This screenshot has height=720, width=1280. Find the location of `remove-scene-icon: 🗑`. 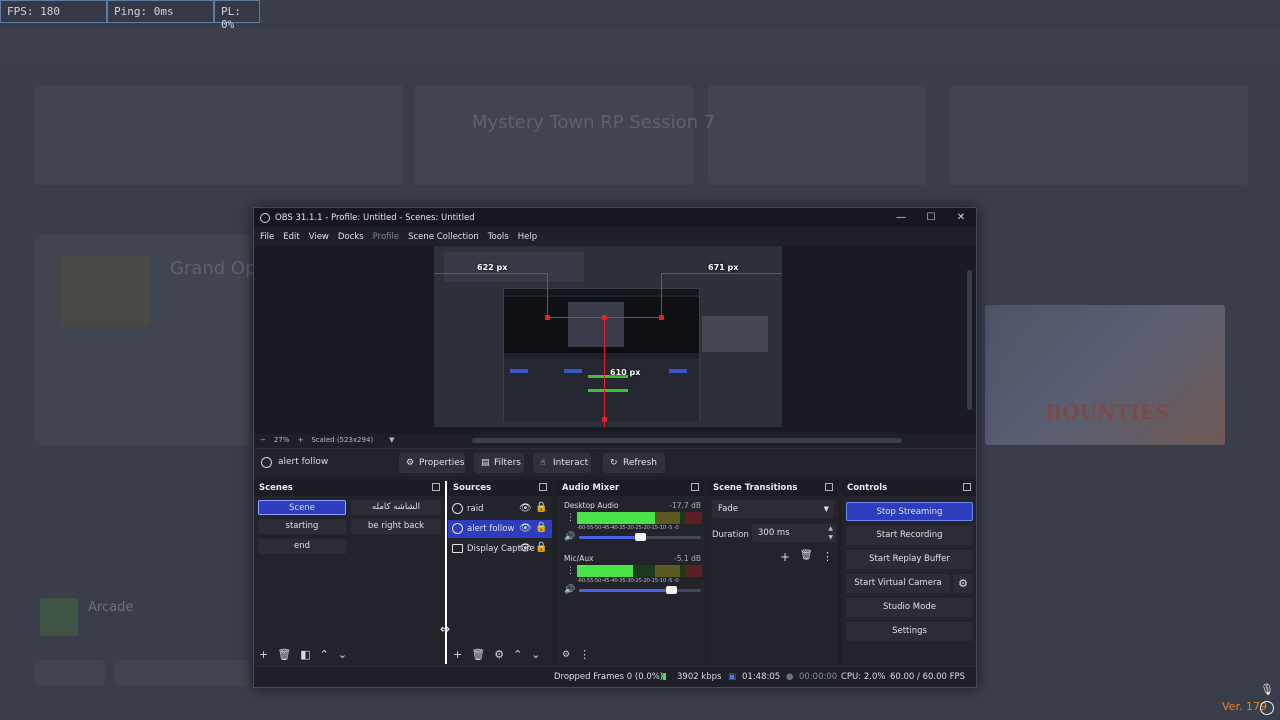

remove-scene-icon: 🗑 is located at coordinates (284, 655).